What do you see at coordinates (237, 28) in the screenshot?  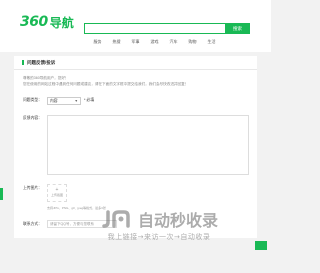 I see `search-button: 搜索` at bounding box center [237, 28].